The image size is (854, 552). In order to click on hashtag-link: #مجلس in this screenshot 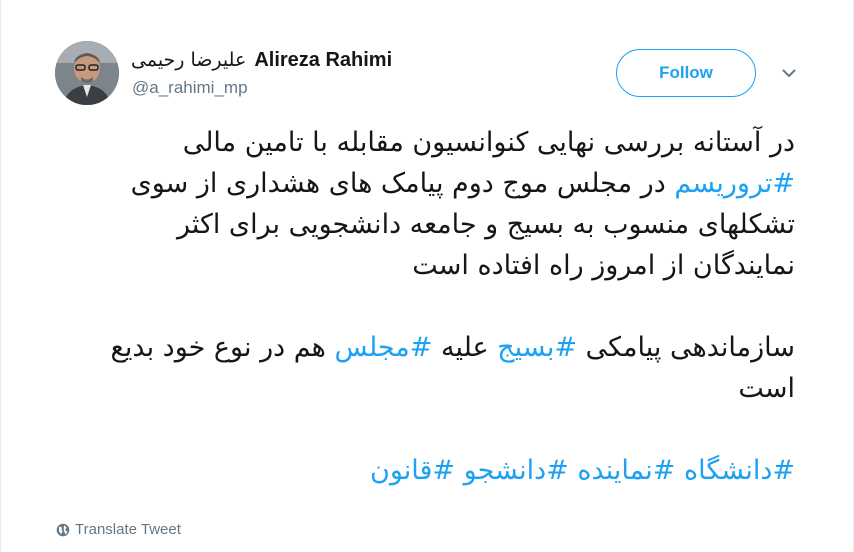, I will do `click(384, 347)`.